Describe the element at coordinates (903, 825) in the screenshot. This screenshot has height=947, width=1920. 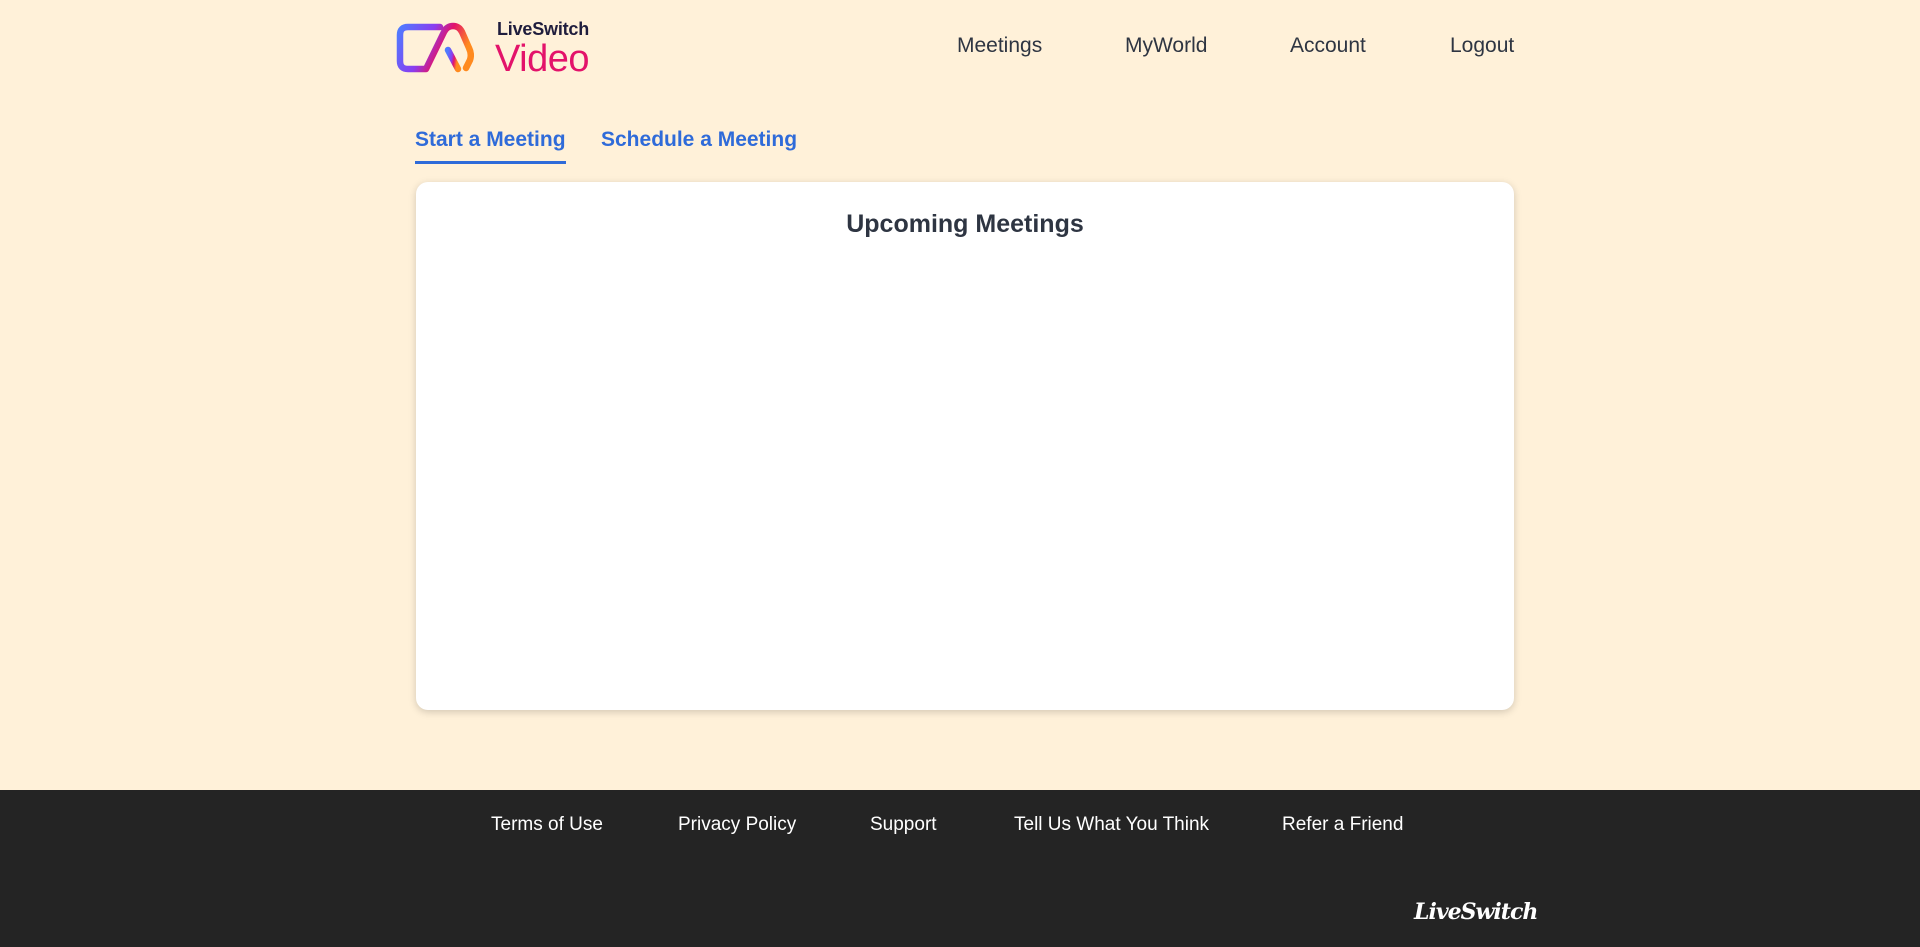
I see `footer-link-support: Support` at that location.